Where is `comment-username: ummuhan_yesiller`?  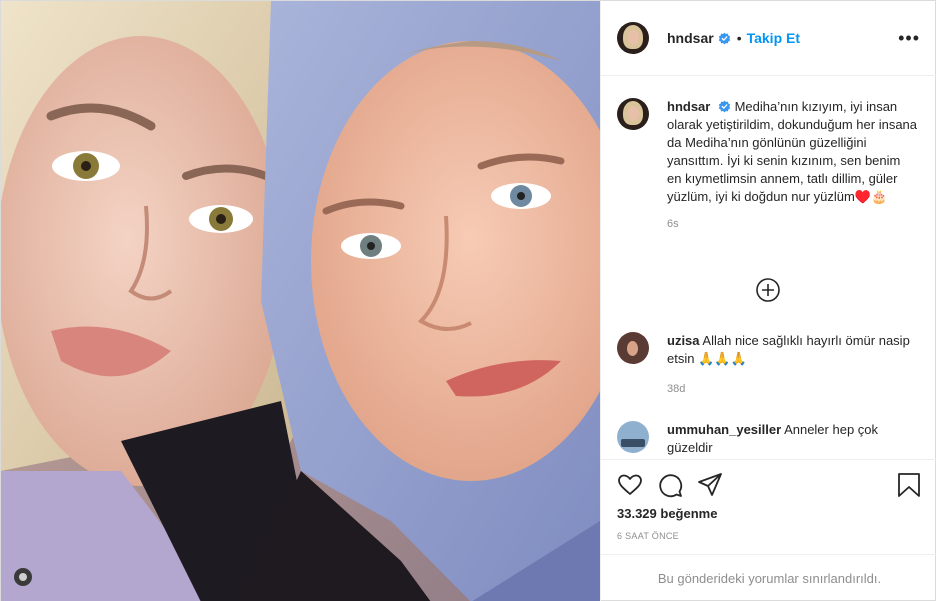
comment-username: ummuhan_yesiller is located at coordinates (724, 429).